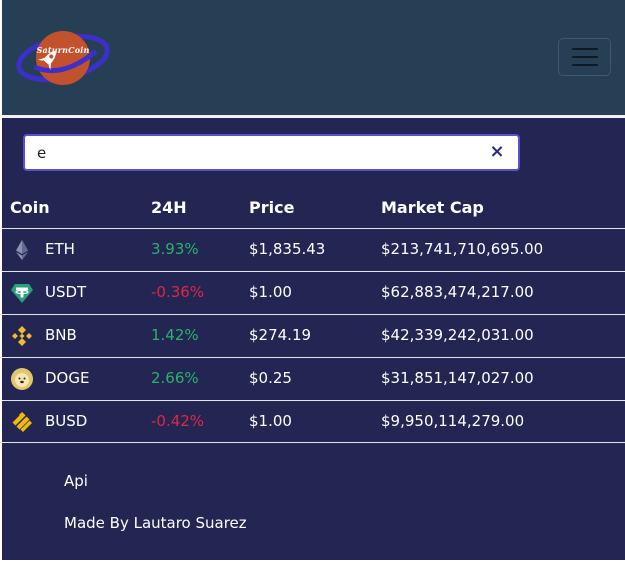  I want to click on change-24h: 3.93%, so click(175, 249).